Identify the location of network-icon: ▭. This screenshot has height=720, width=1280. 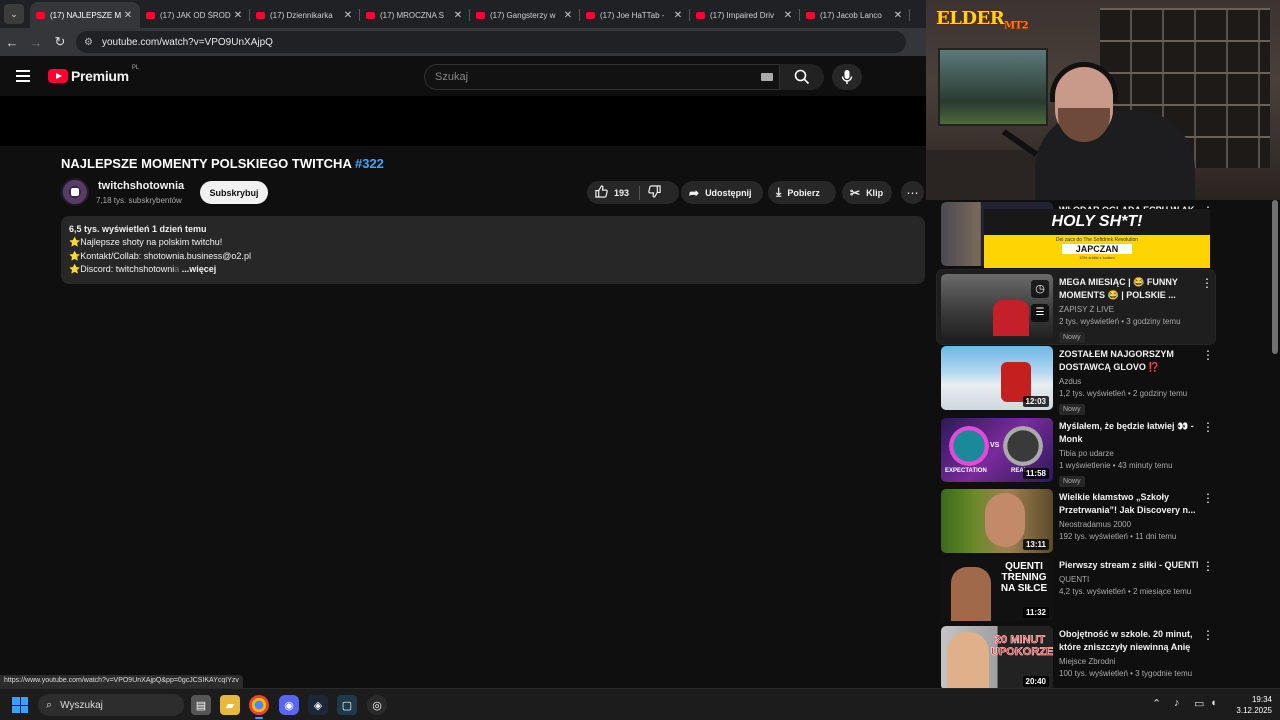
(1199, 703).